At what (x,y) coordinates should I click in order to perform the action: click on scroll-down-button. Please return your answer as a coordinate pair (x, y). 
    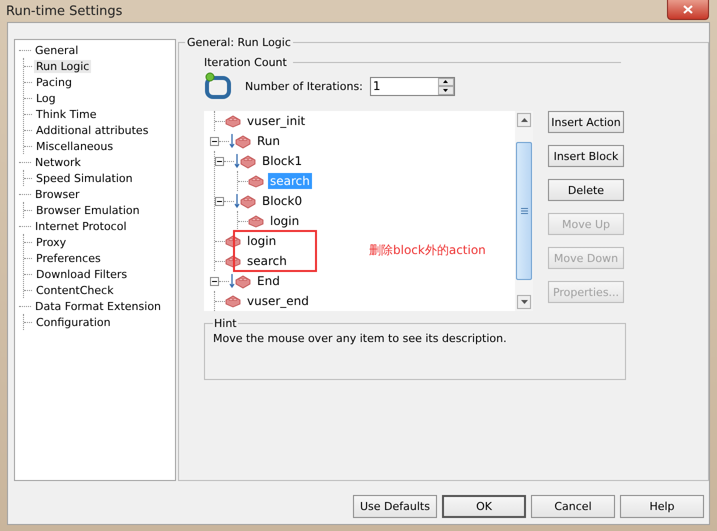
    Looking at the image, I should click on (524, 302).